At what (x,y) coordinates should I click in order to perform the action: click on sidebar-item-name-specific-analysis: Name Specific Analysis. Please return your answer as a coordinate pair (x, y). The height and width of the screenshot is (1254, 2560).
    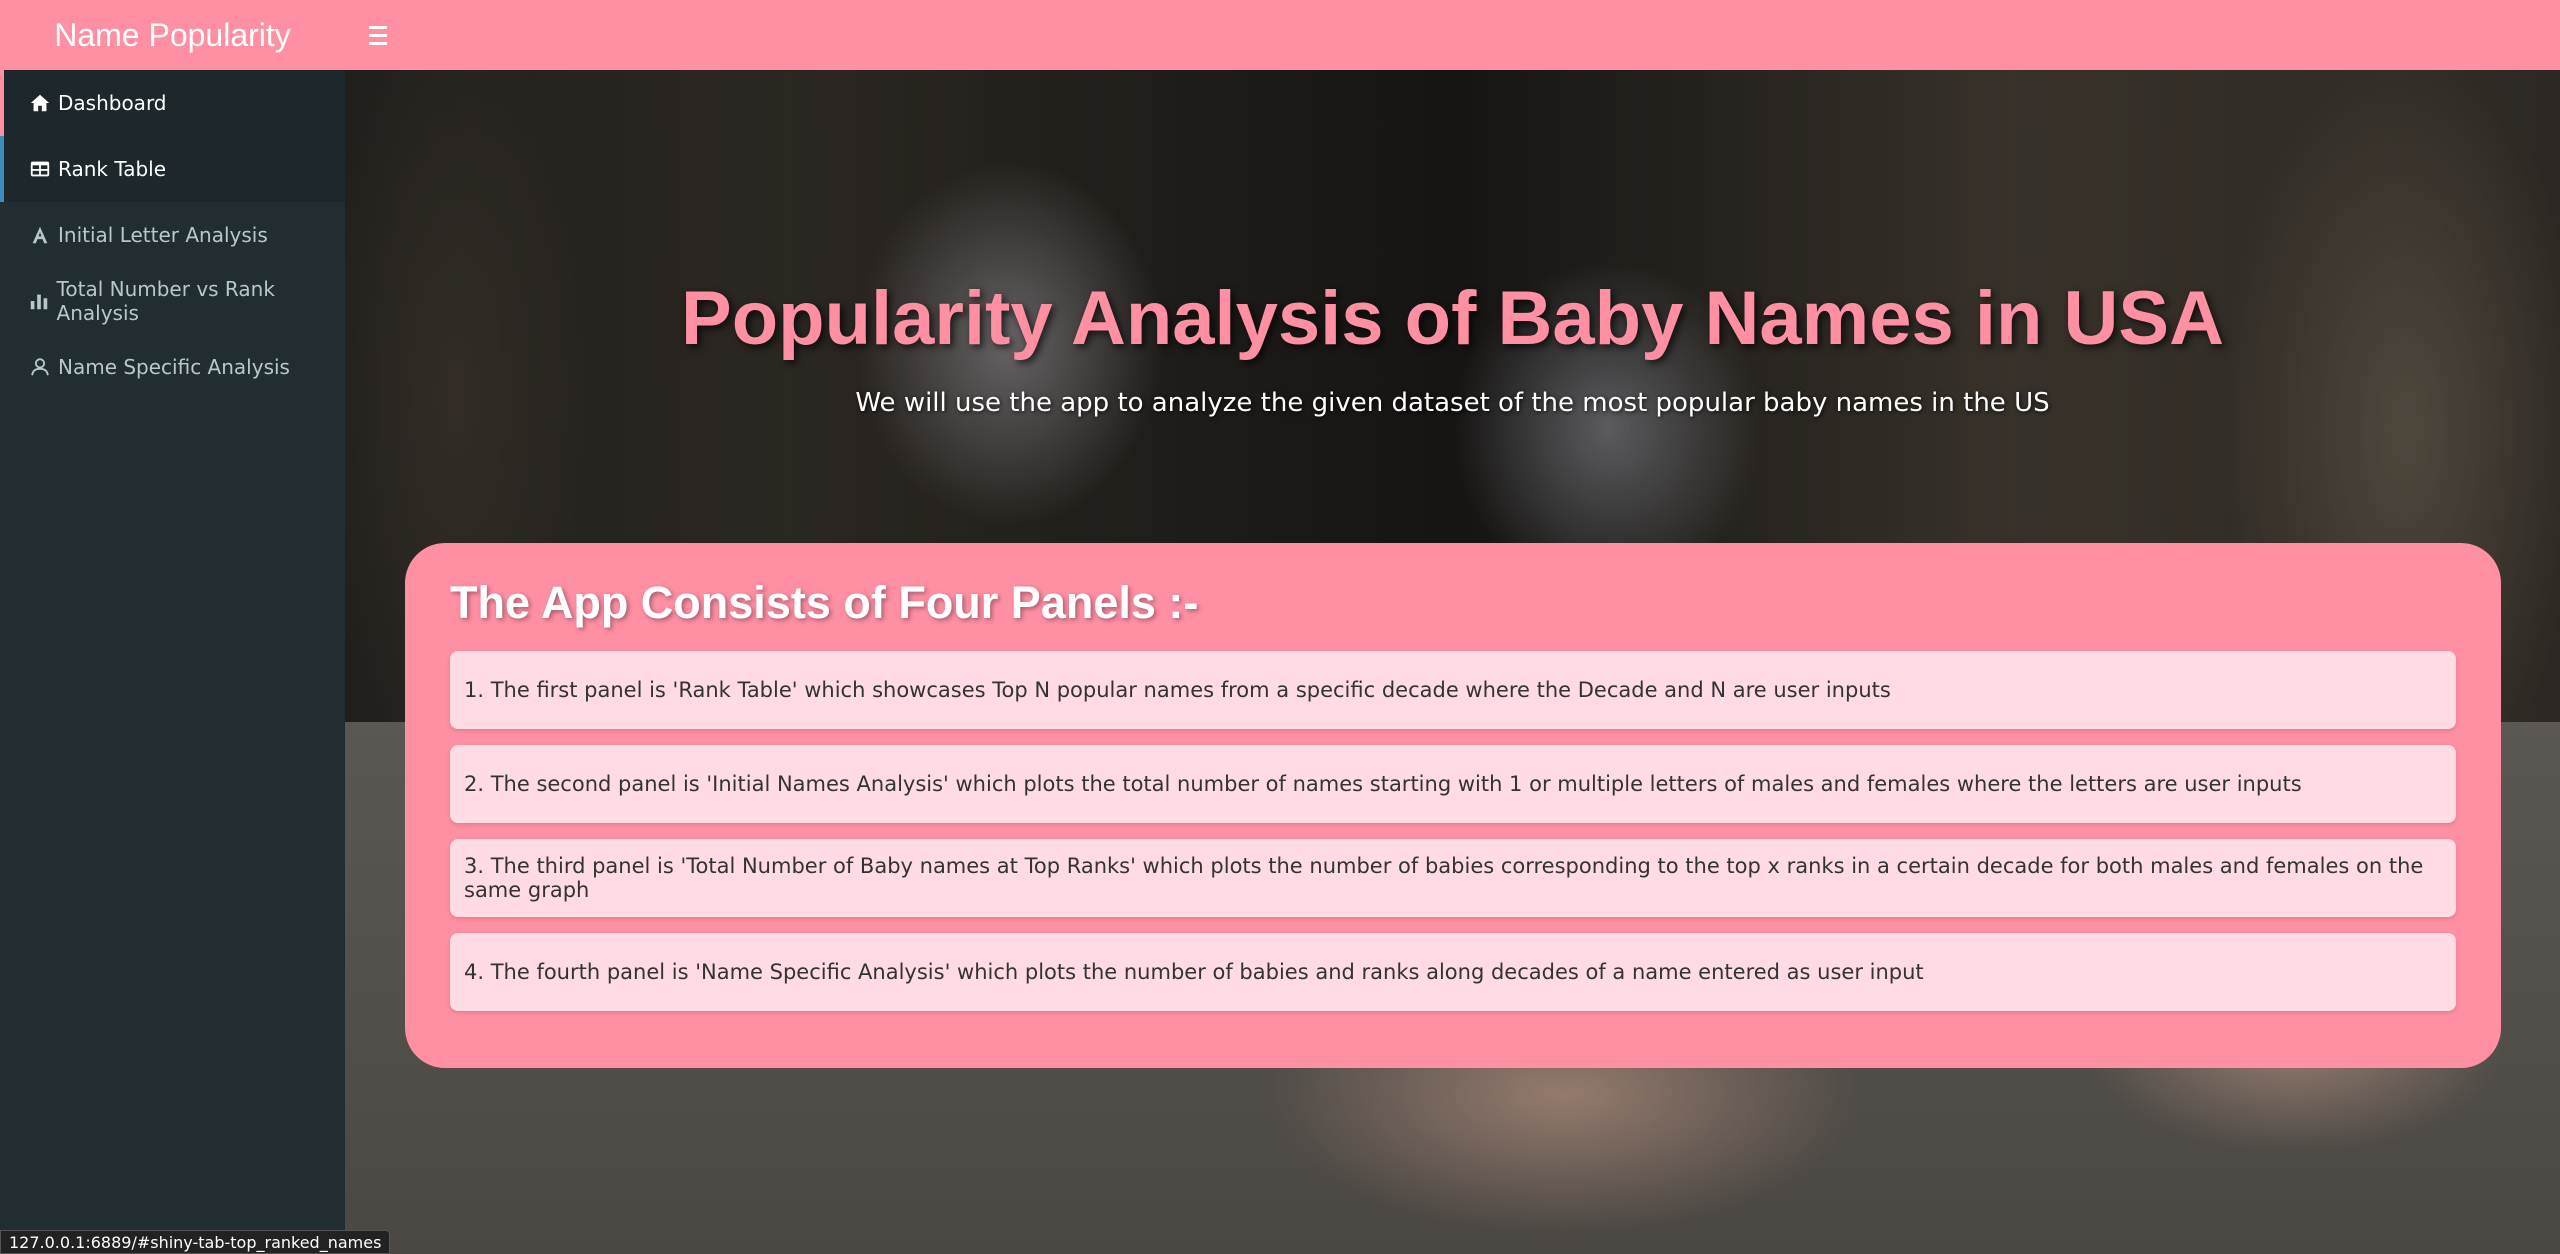
    Looking at the image, I should click on (172, 367).